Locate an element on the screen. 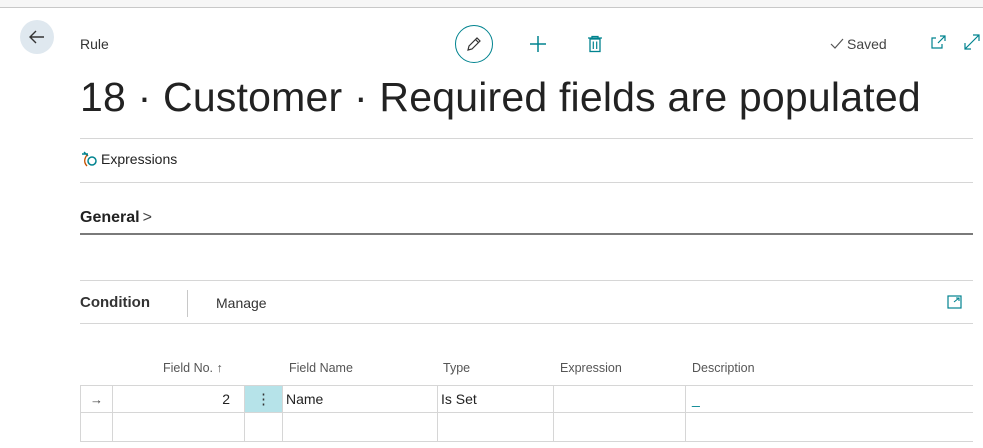 The width and height of the screenshot is (983, 448). description-cell: _ is located at coordinates (829, 399).